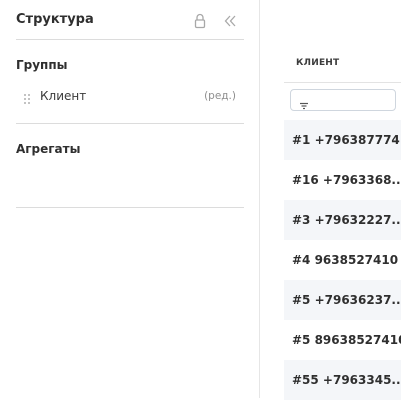 Image resolution: width=401 pixels, height=400 pixels. What do you see at coordinates (259, 199) in the screenshot?
I see `panel-splitter` at bounding box center [259, 199].